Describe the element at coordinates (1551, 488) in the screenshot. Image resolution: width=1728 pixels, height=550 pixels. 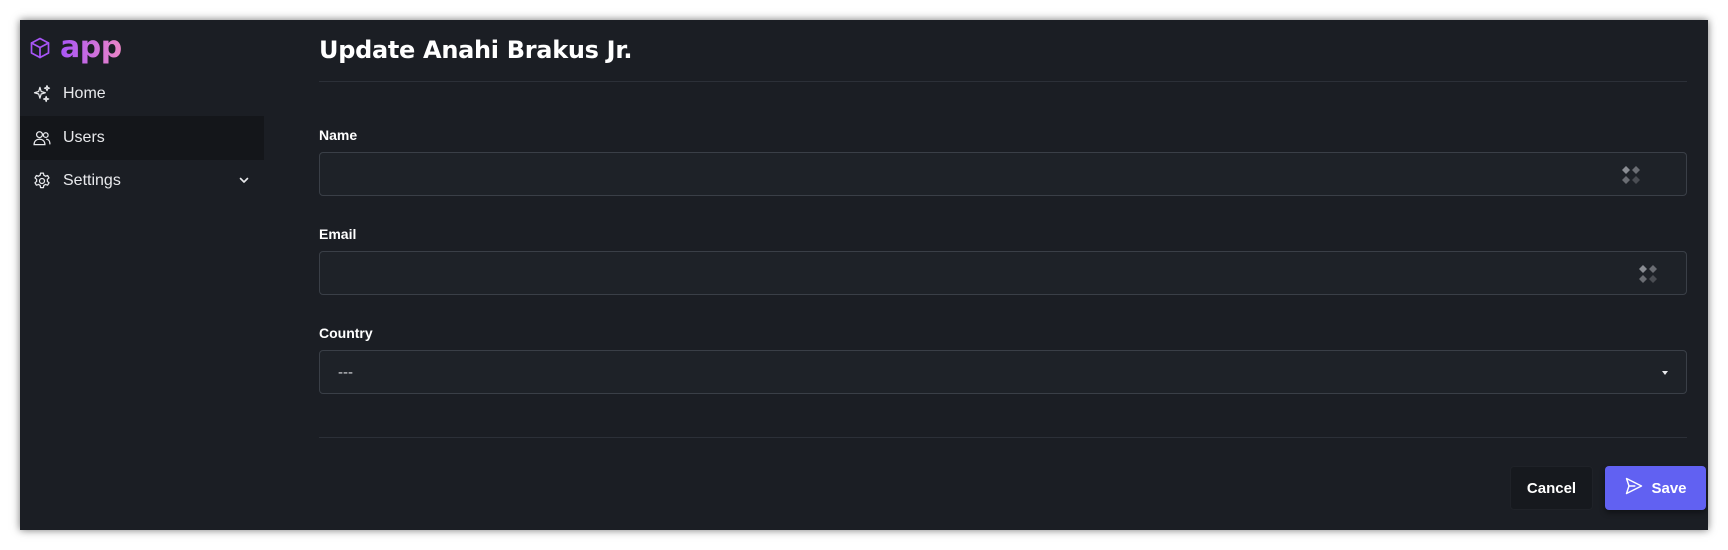
I see `cancel-button: Cancel` at that location.